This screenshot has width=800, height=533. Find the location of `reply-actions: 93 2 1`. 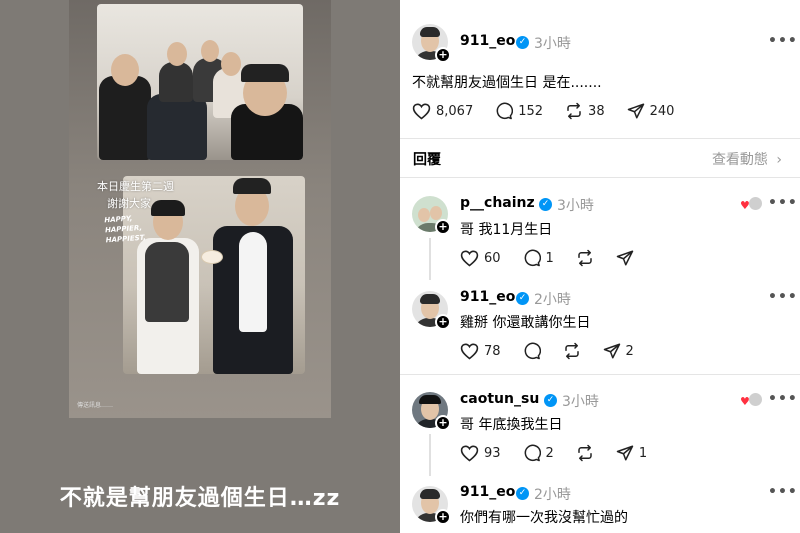

reply-actions: 93 2 1 is located at coordinates (564, 453).